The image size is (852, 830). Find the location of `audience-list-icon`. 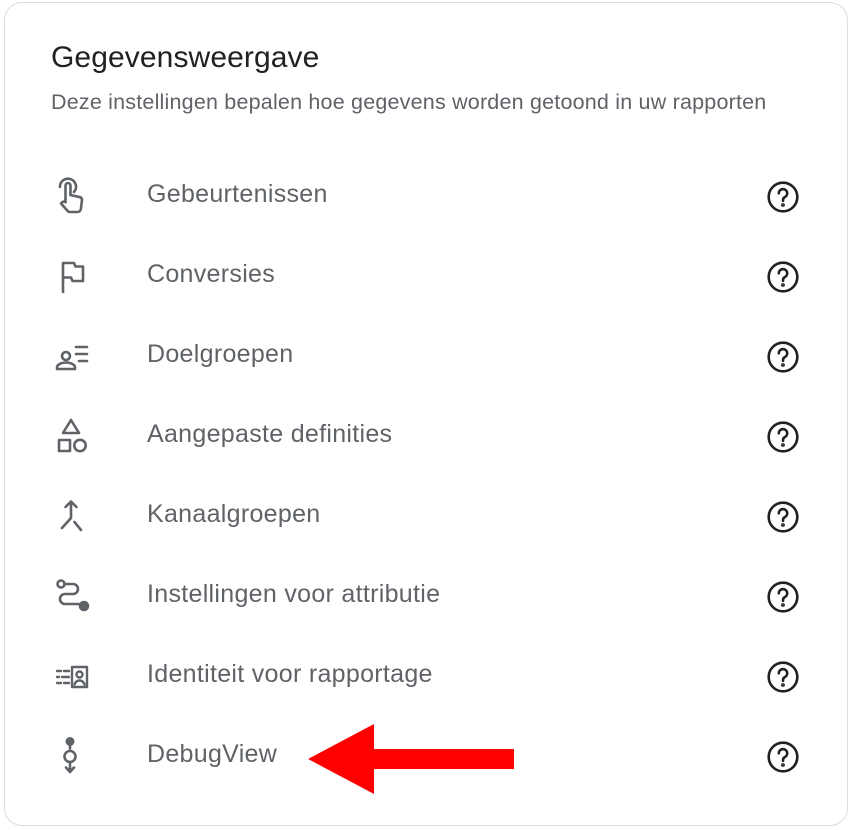

audience-list-icon is located at coordinates (71, 357).